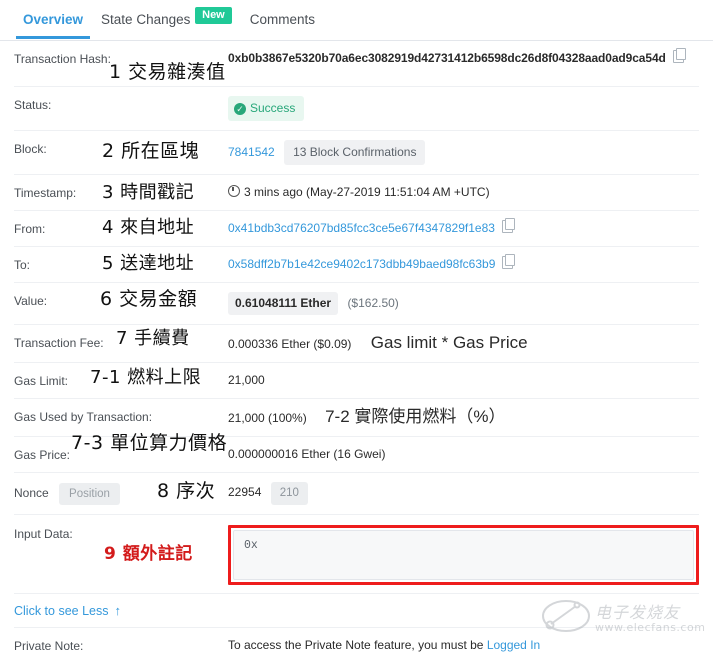 Image resolution: width=713 pixels, height=663 pixels. Describe the element at coordinates (240, 108) in the screenshot. I see `check-circle-icon: ✓` at that location.